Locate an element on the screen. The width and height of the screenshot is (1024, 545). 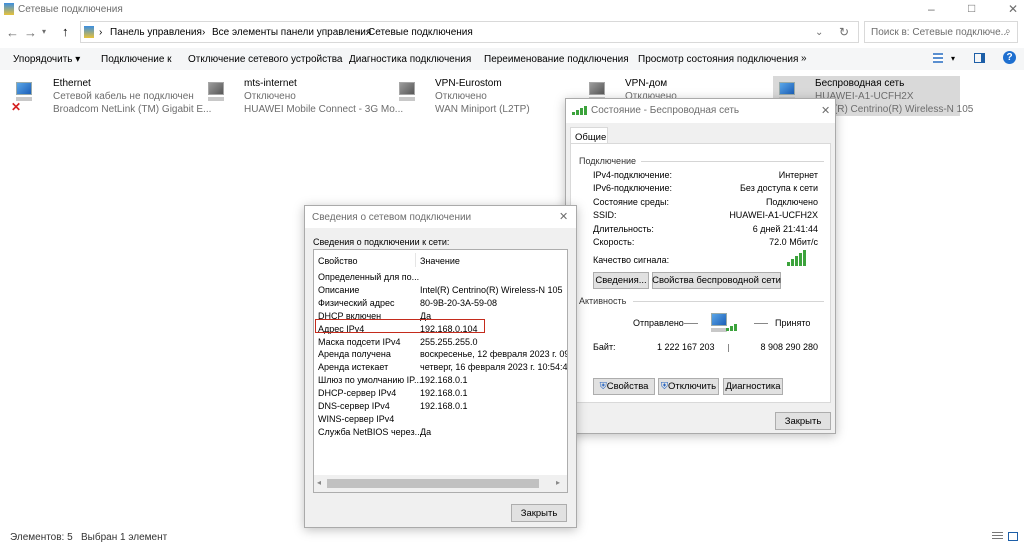
view-status-button: Просмотр состояния подключения is located at coordinates (718, 59).